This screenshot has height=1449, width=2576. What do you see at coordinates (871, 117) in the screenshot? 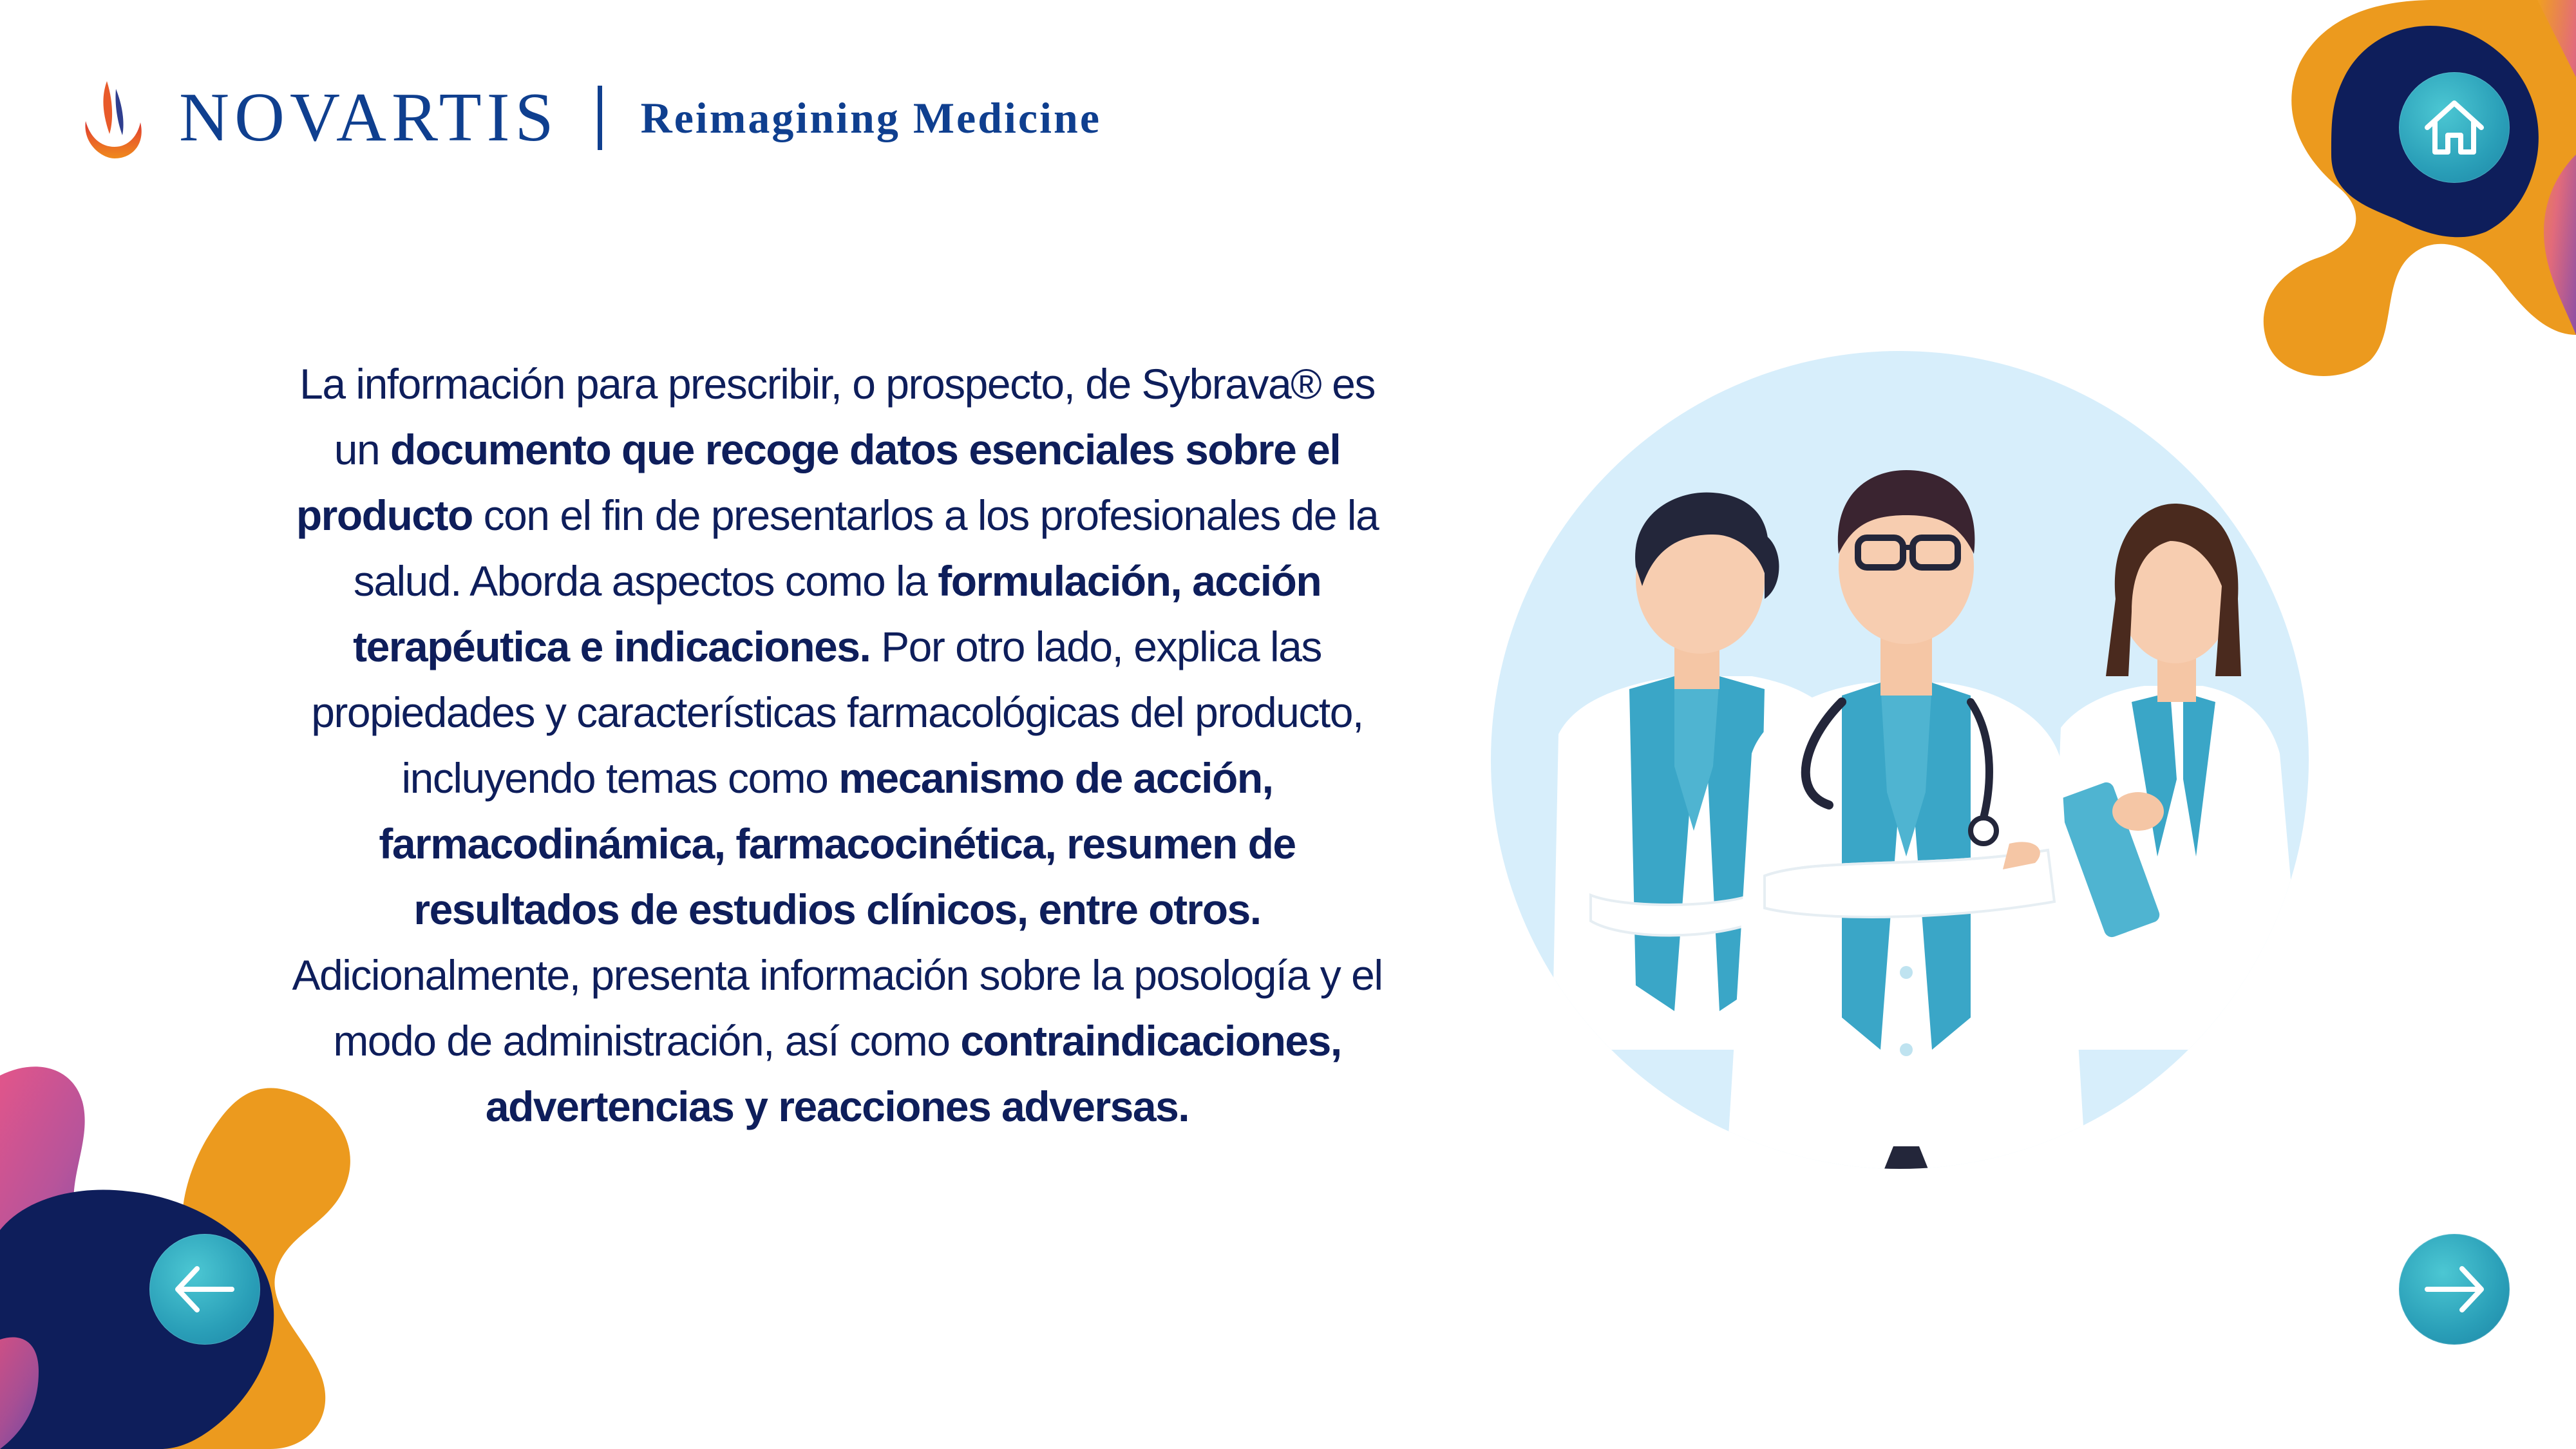
I see `brand-tagline: Reimagining Medicine` at bounding box center [871, 117].